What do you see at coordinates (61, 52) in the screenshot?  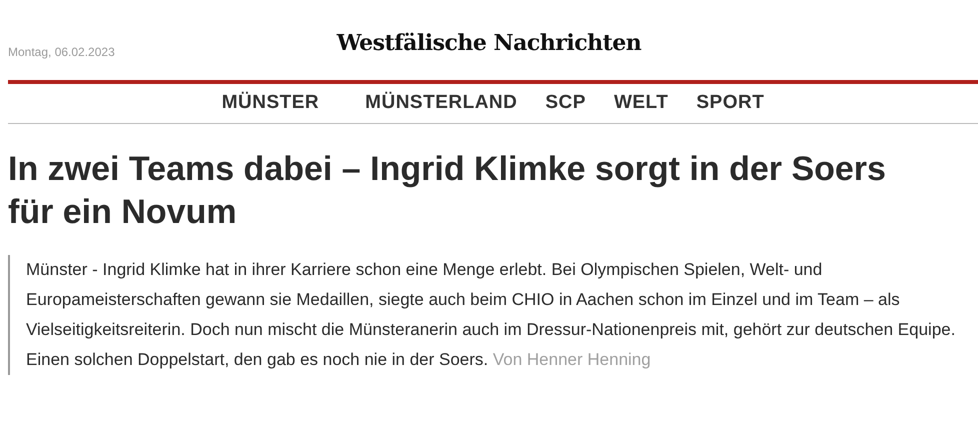 I see `date-label: Montag, 06.02.2023` at bounding box center [61, 52].